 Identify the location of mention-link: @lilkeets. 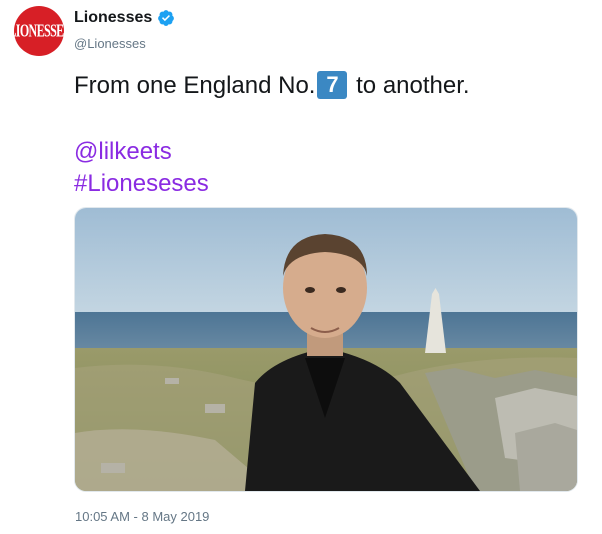
(123, 152).